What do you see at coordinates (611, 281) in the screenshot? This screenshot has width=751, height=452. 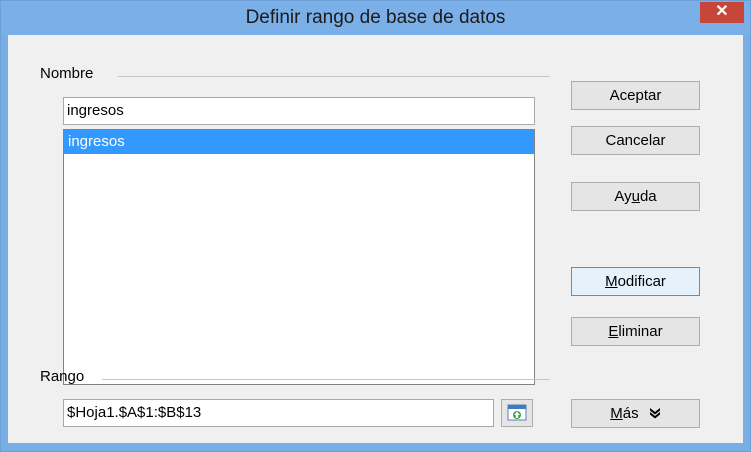 I see `modify-mnemonic: M` at bounding box center [611, 281].